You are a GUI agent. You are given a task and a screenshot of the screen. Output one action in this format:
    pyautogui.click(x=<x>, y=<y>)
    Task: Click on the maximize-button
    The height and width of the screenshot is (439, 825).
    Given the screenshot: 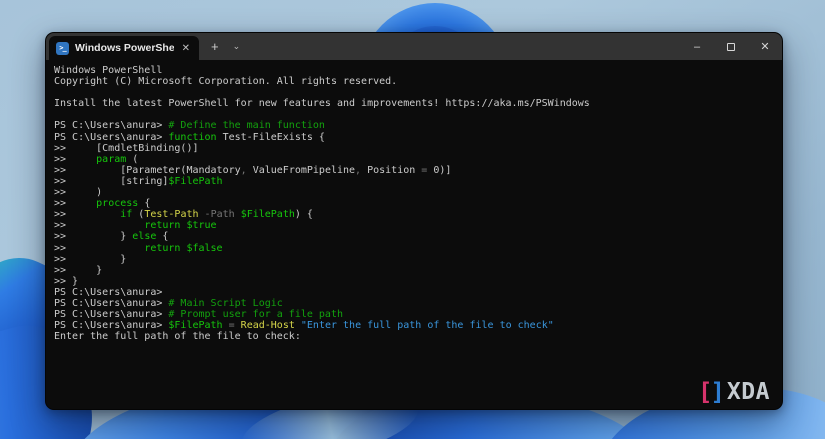 What is the action you would take?
    pyautogui.click(x=731, y=46)
    